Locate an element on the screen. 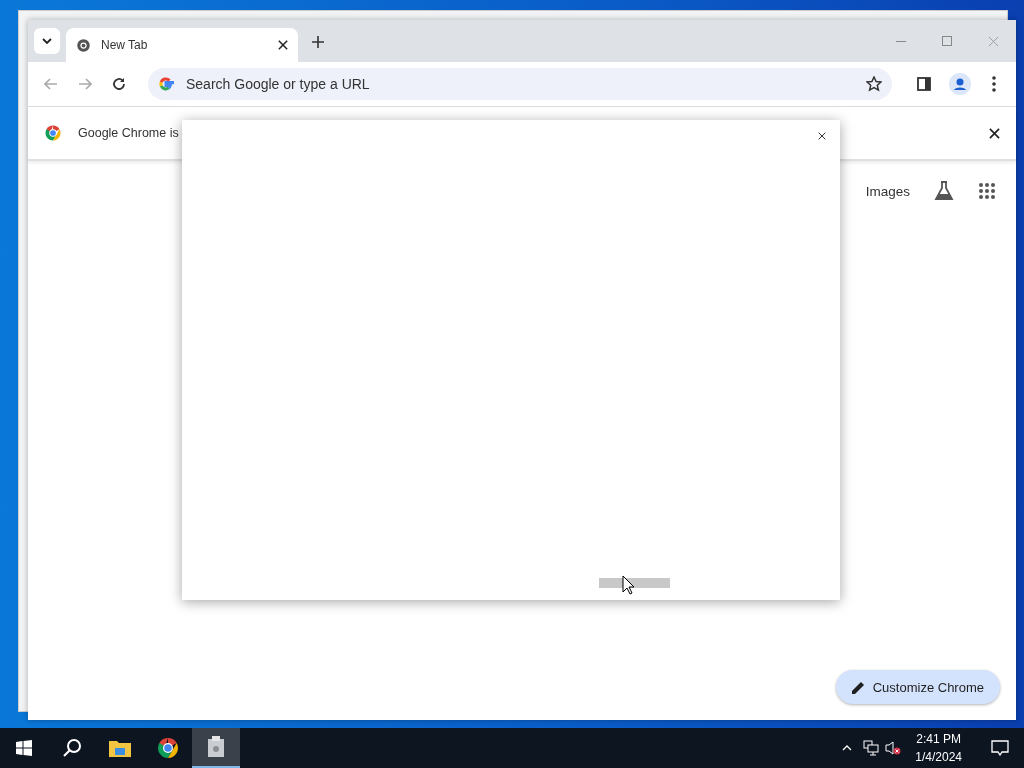  reload-icon is located at coordinates (119, 84).